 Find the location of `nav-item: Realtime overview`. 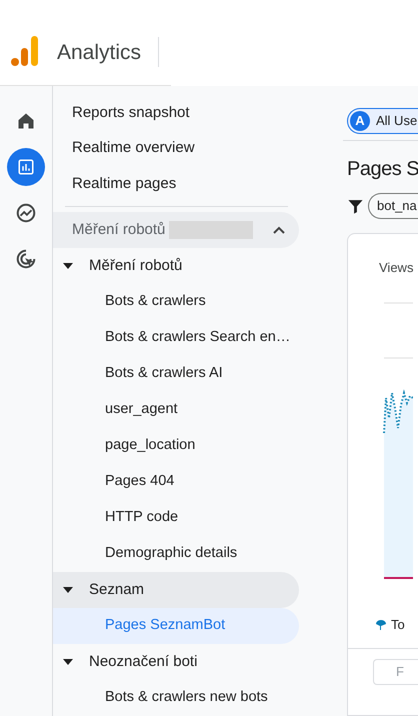

nav-item: Realtime overview is located at coordinates (176, 148).